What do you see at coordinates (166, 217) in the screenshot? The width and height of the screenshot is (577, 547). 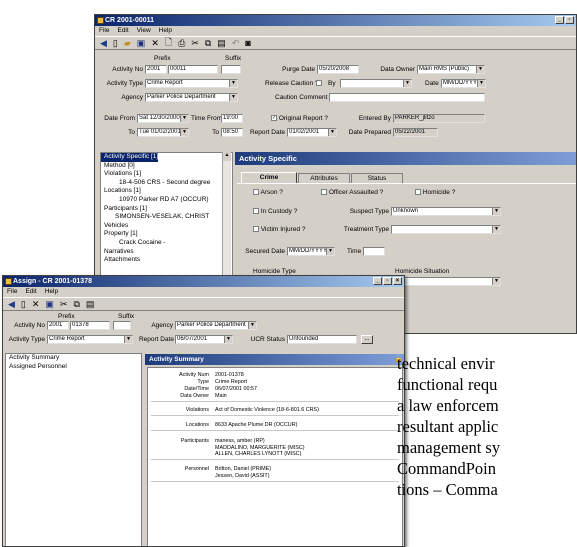 I see `tree-item-participant-1: SIMONSEN-VESELAK, CHRIST` at bounding box center [166, 217].